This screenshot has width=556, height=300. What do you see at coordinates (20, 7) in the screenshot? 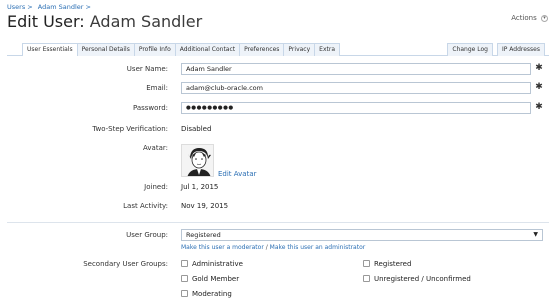
I see `breadcrumb-users: Users >` at bounding box center [20, 7].